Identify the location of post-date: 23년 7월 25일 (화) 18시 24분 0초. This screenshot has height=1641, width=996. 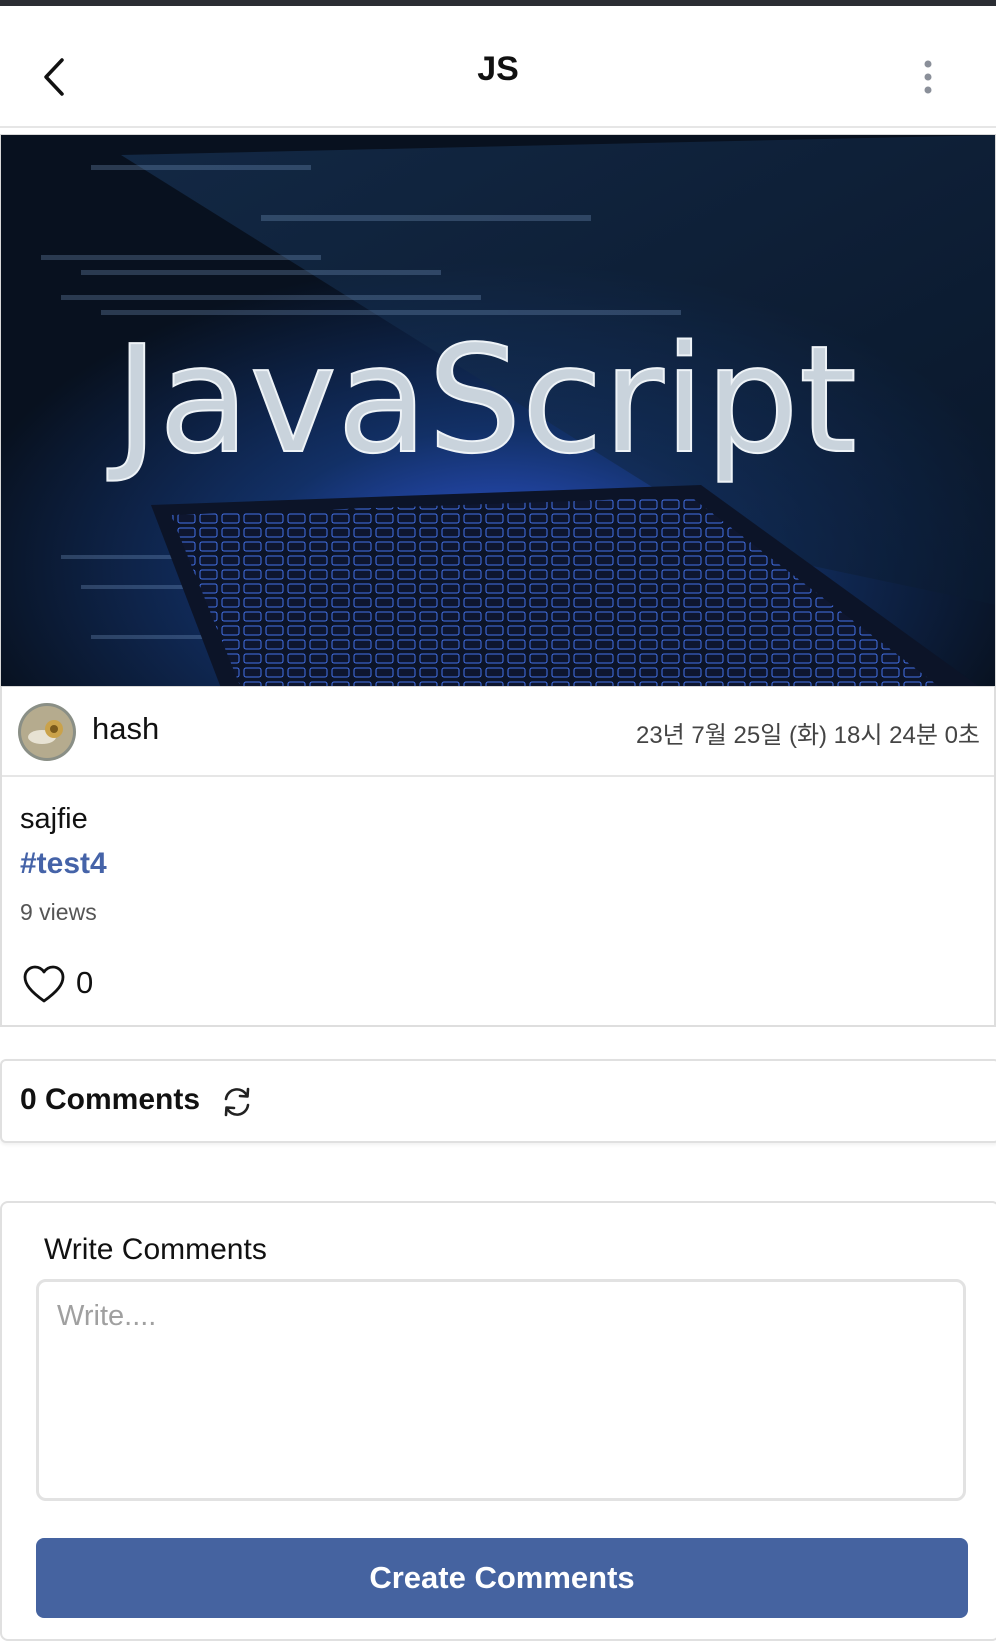
(807, 735).